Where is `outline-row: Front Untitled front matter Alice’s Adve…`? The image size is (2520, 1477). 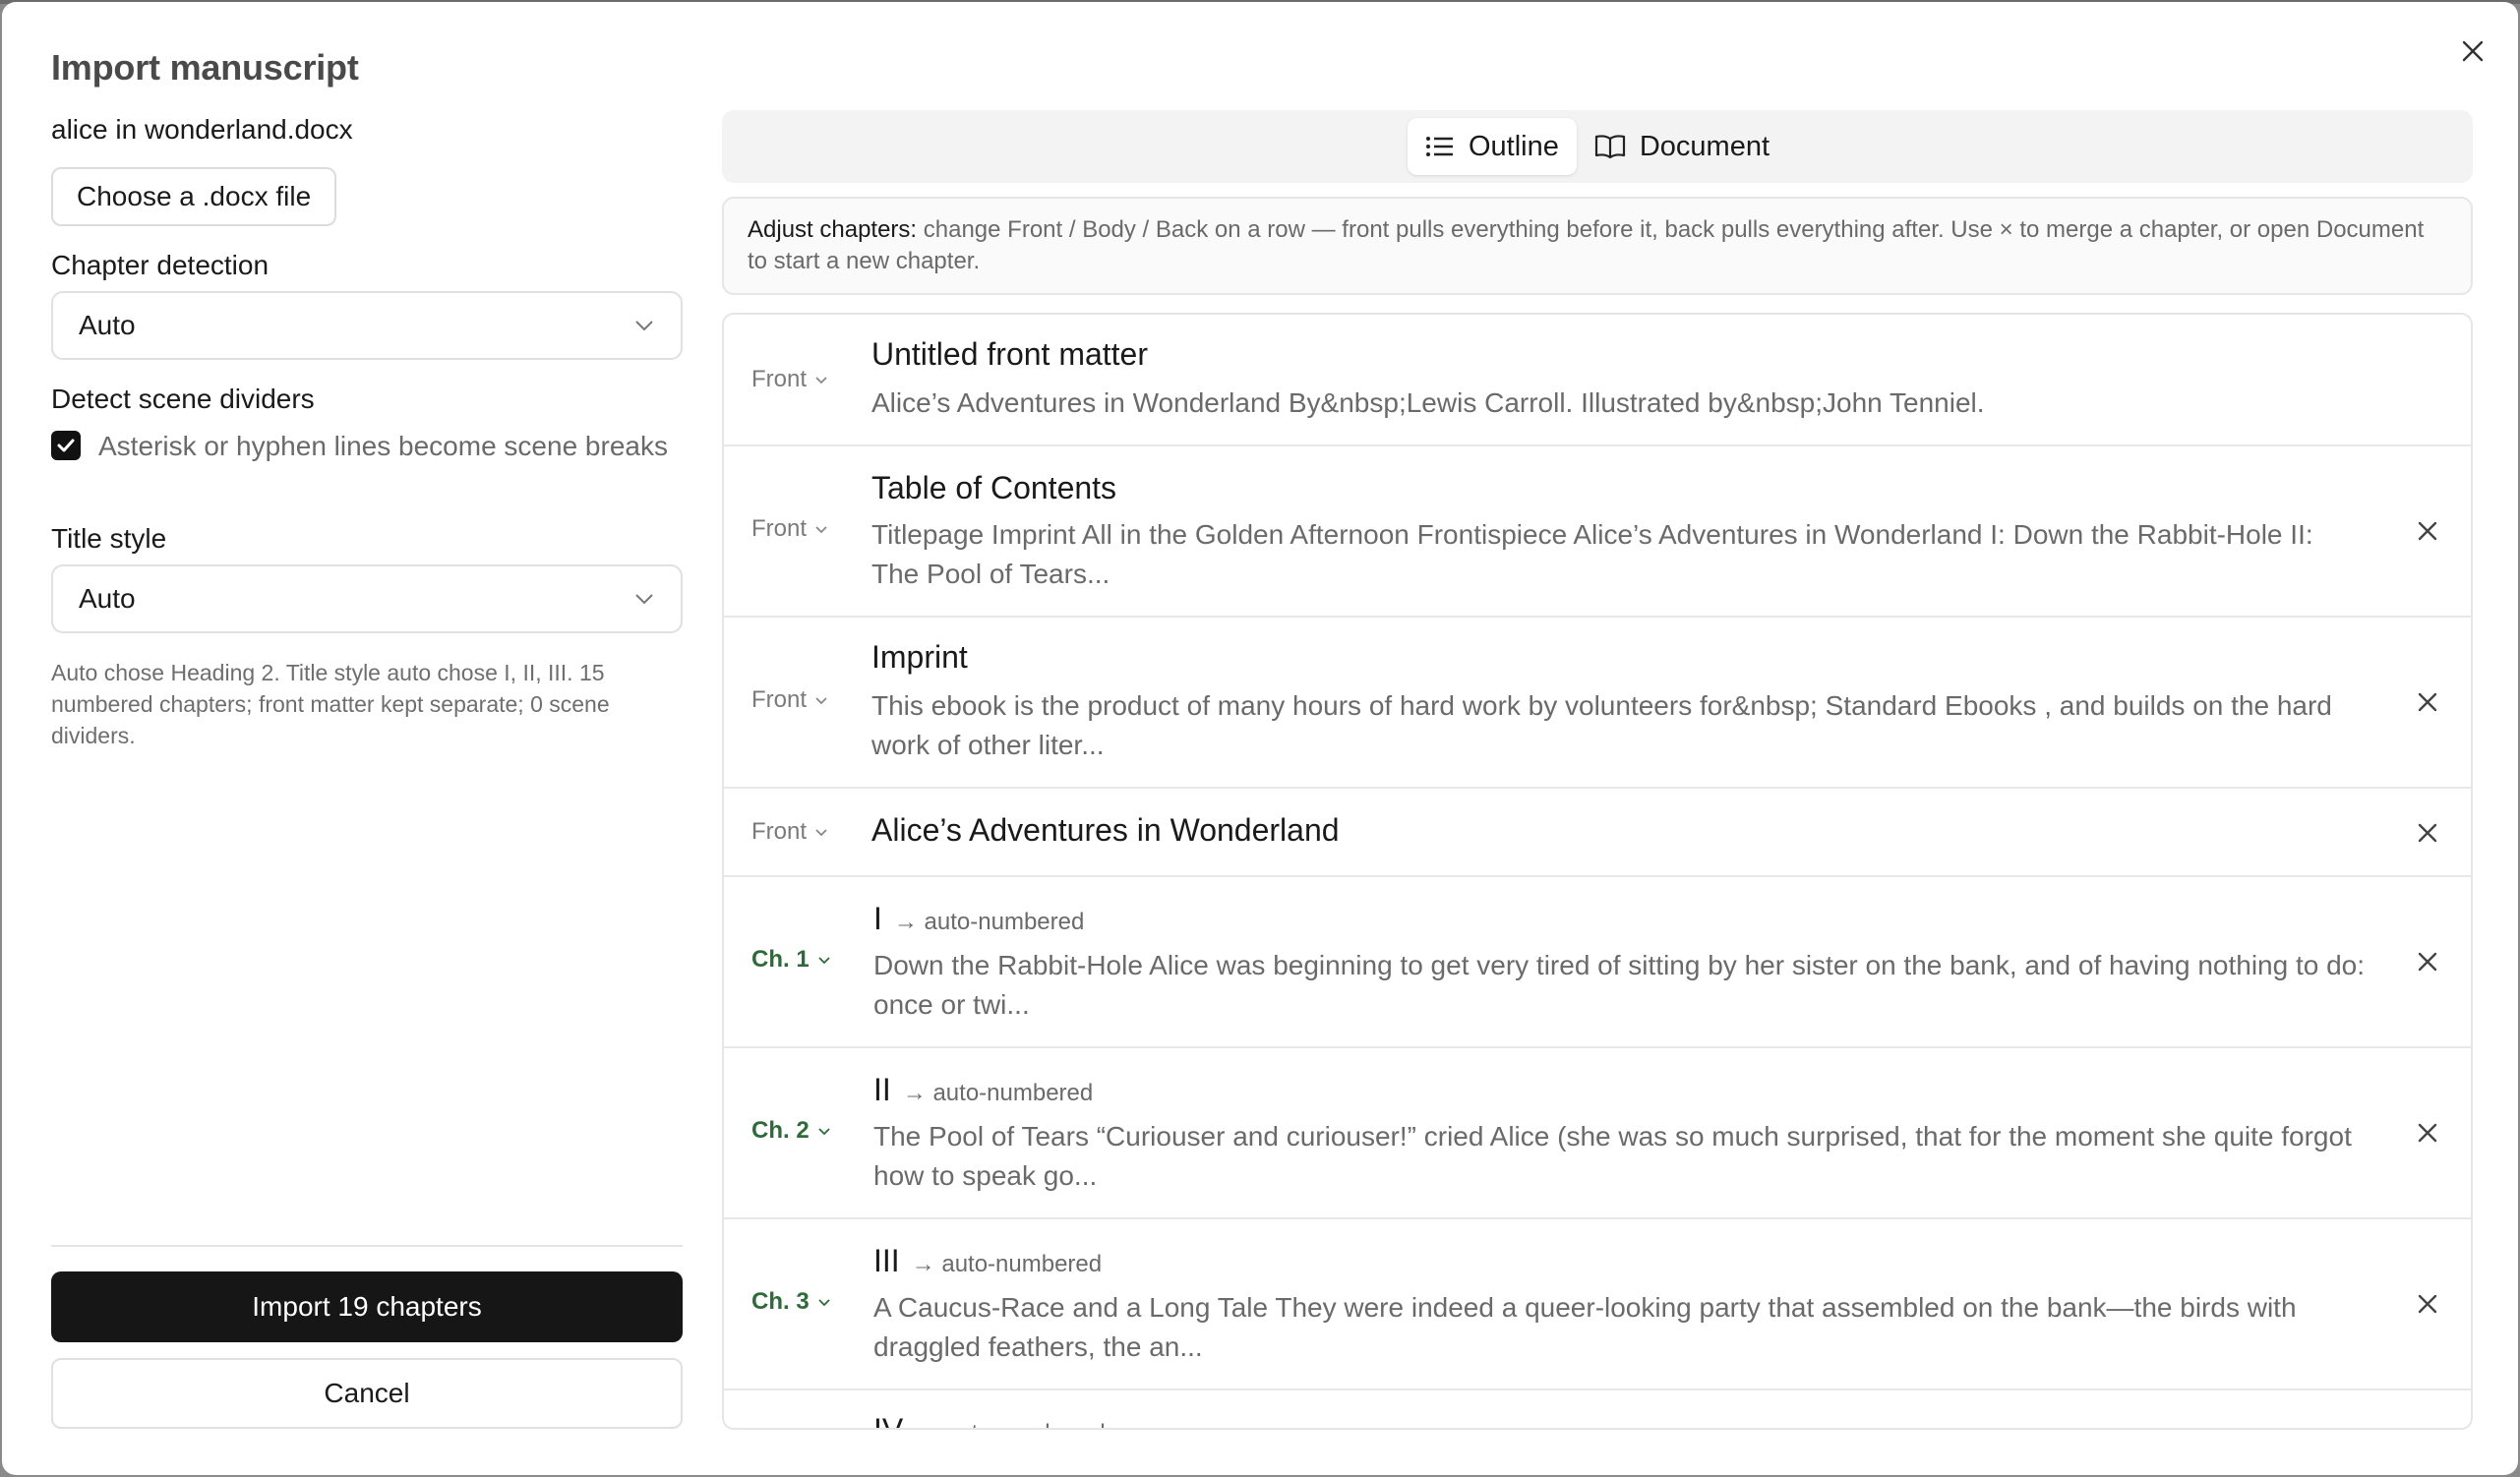 outline-row: Front Untitled front matter Alice’s Adve… is located at coordinates (1597, 380).